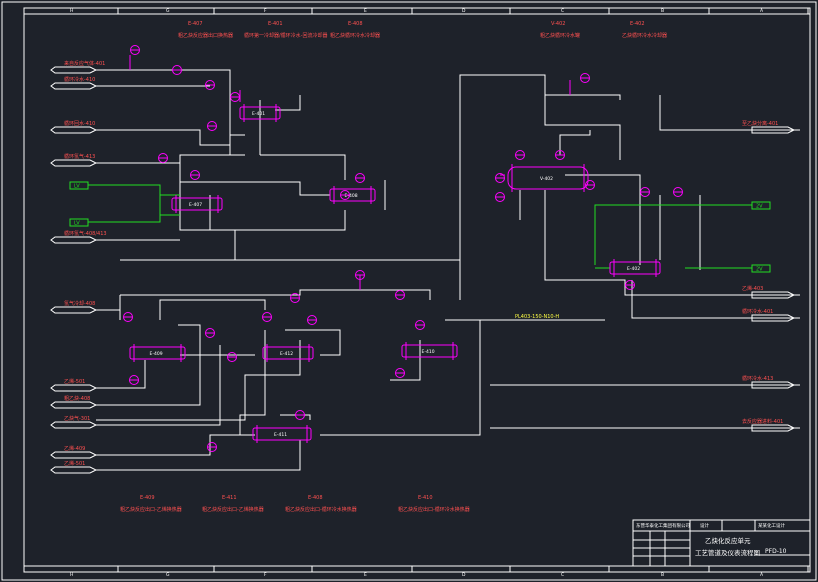  Describe the element at coordinates (762, 575) in the screenshot. I see `border-letter-bottom: A` at that location.